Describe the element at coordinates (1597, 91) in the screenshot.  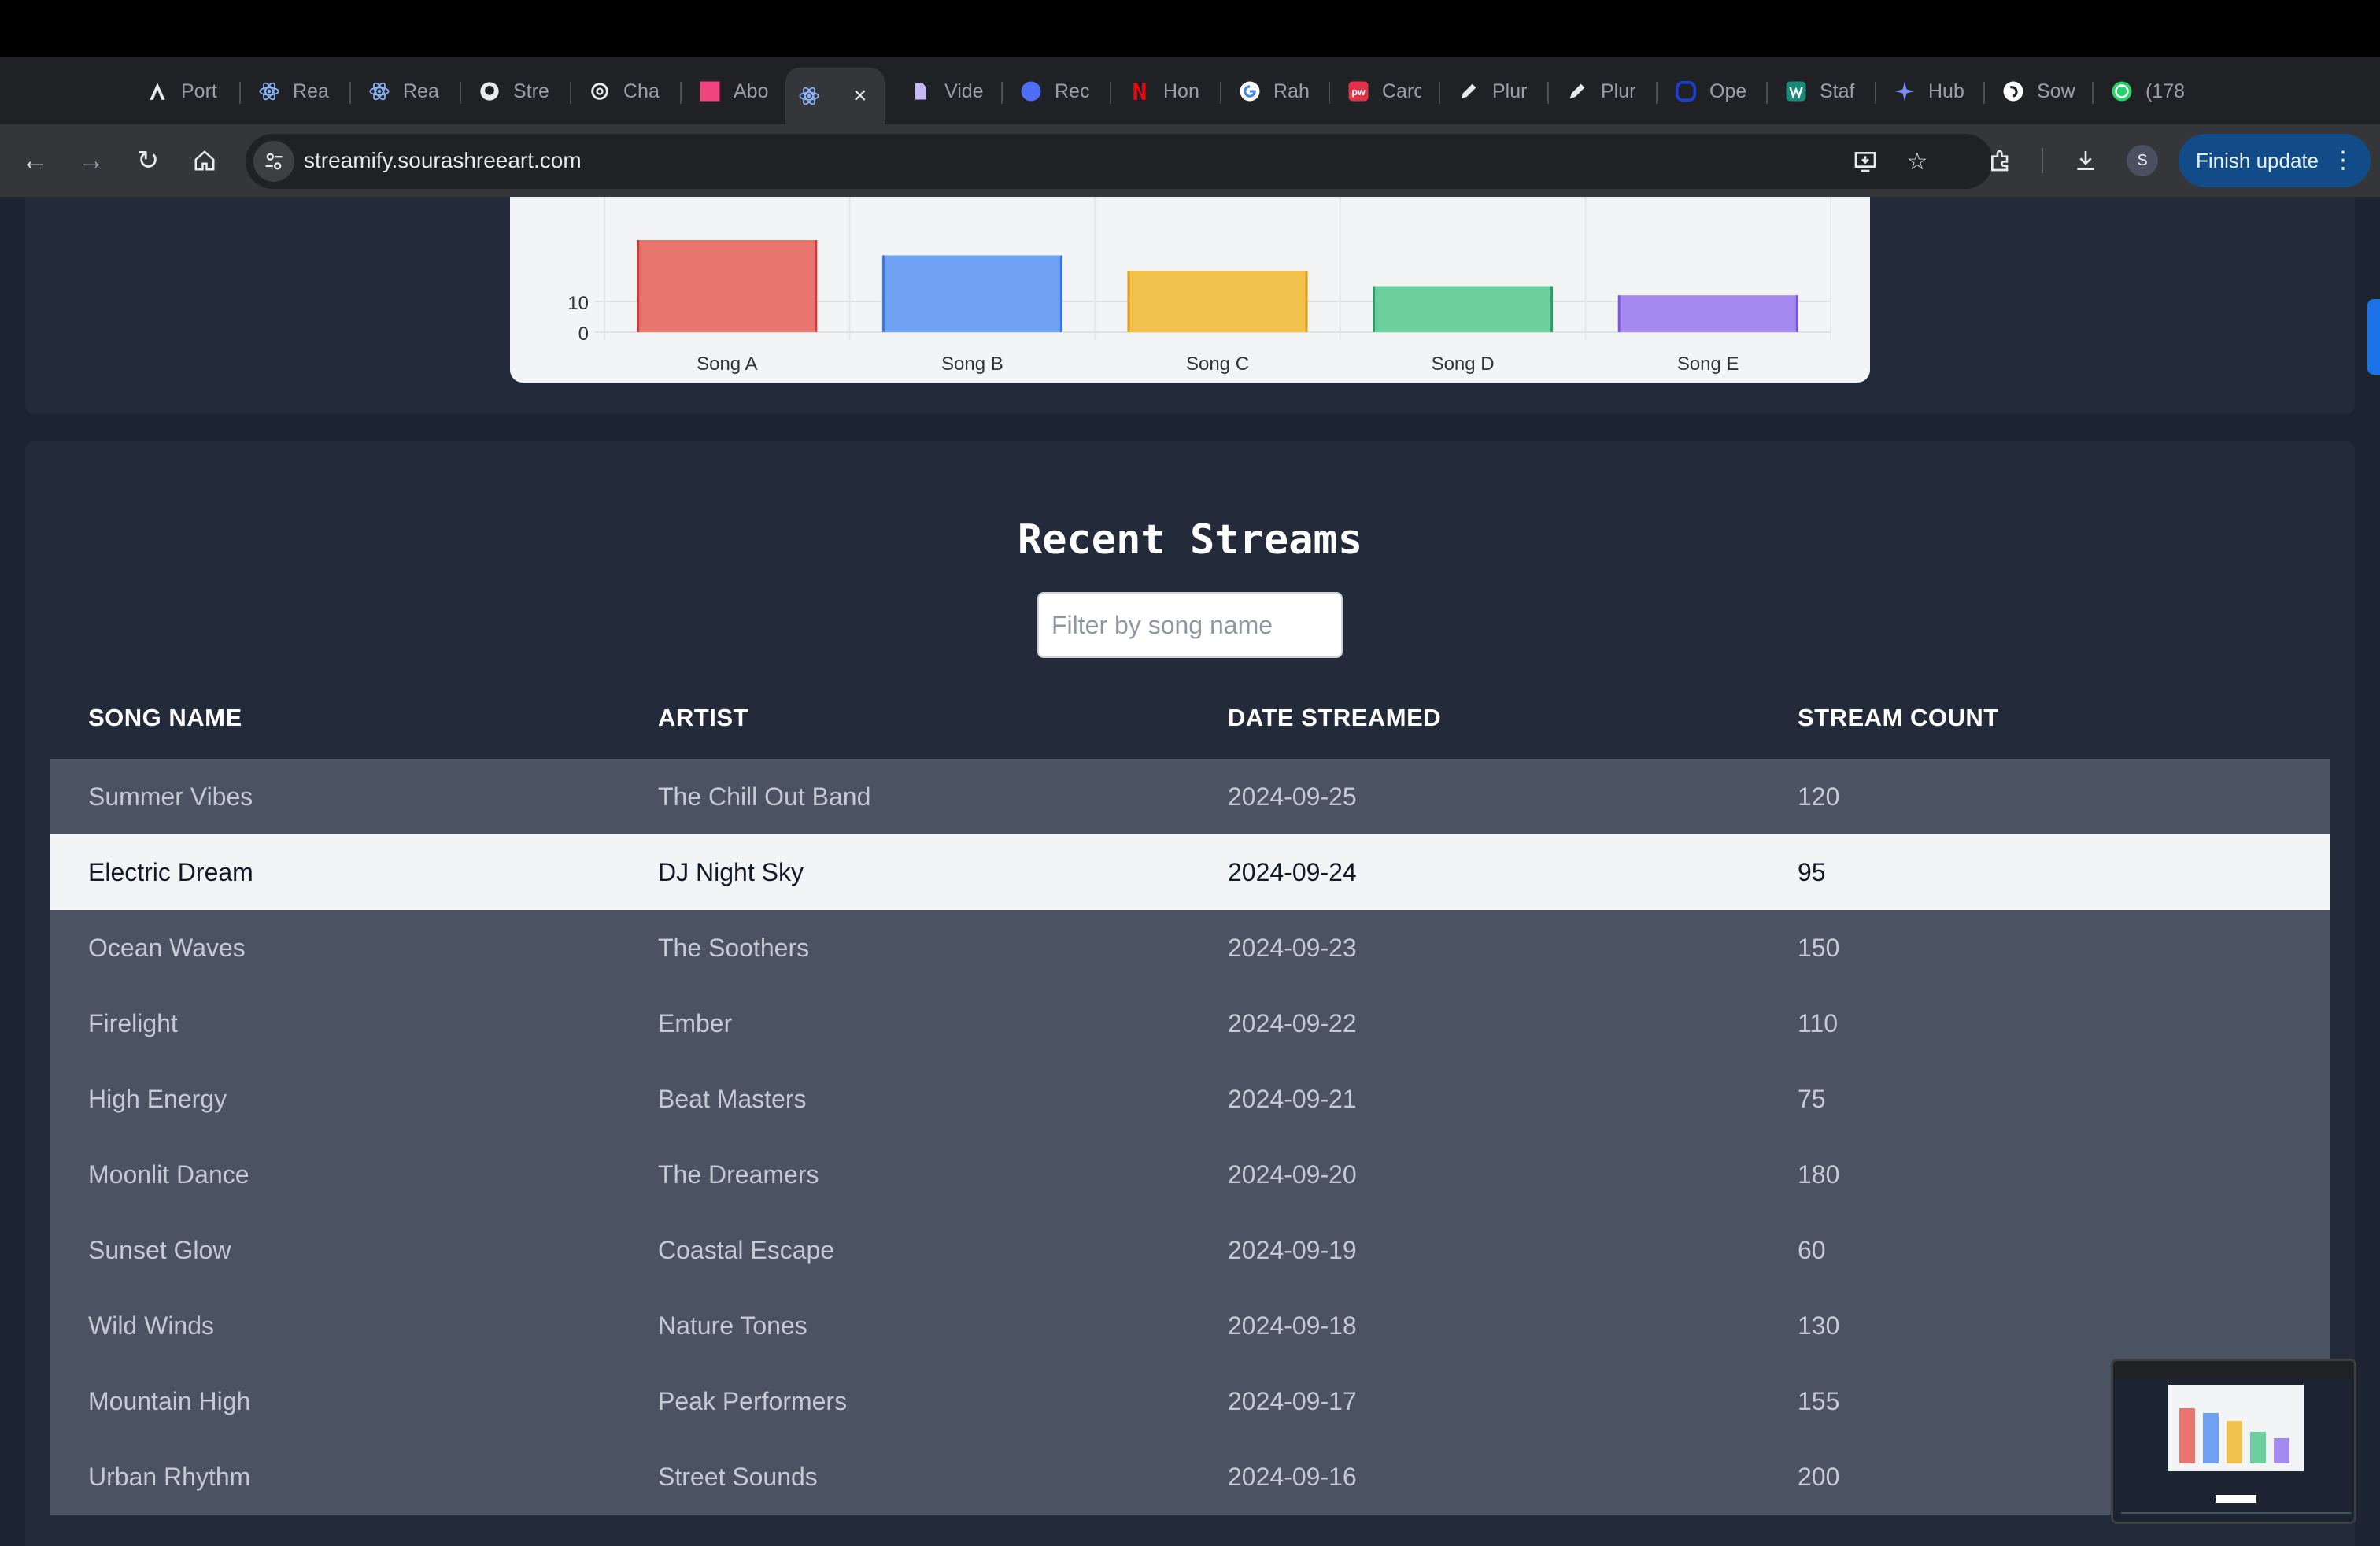
I see `browser-tab-13: Plur` at that location.